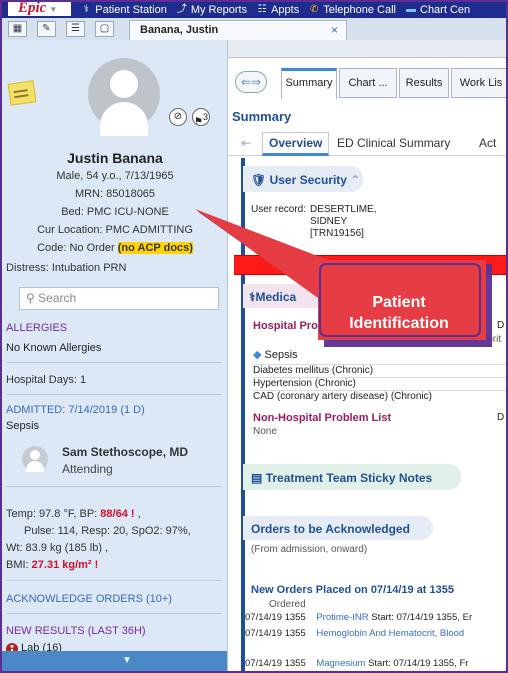 Image resolution: width=508 pixels, height=673 pixels. Describe the element at coordinates (86, 9) in the screenshot. I see `patient-station-icon: ⚕` at that location.